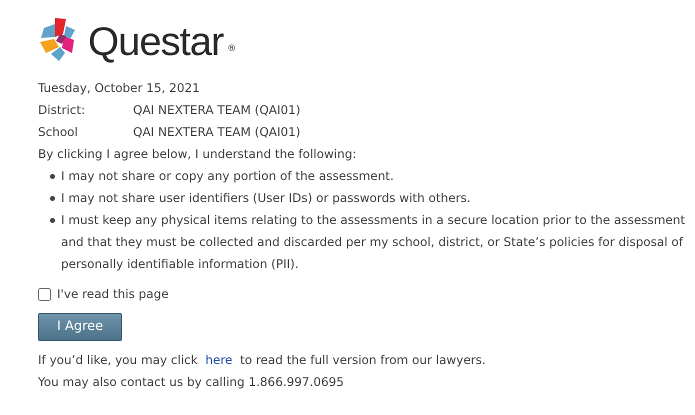 The width and height of the screenshot is (695, 415). Describe the element at coordinates (262, 360) in the screenshot. I see `lawyers-sentence: If you’d like, you may click here to read the full version from our lawyers.` at that location.